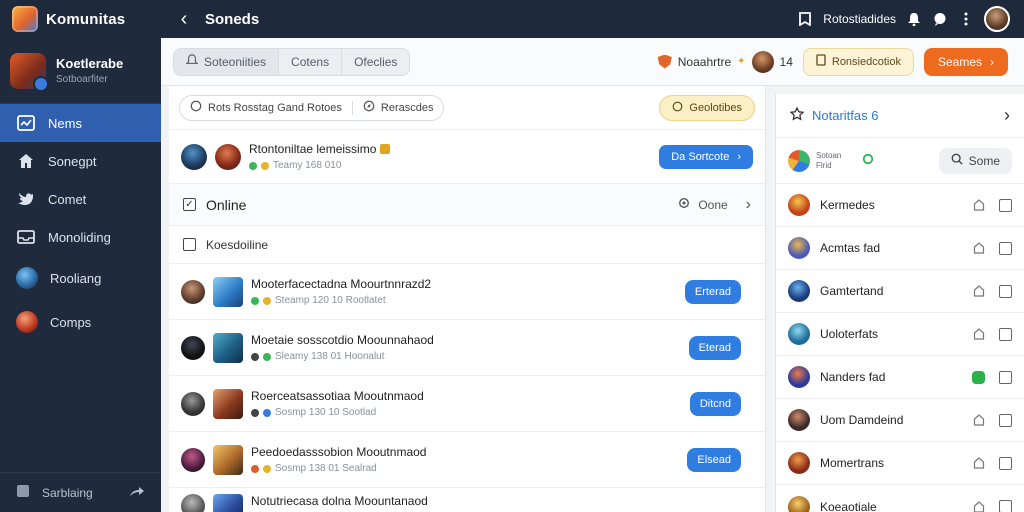 The height and width of the screenshot is (512, 1024). I want to click on row-meta-text: Sosmp 130 10 Sootlad, so click(326, 412).